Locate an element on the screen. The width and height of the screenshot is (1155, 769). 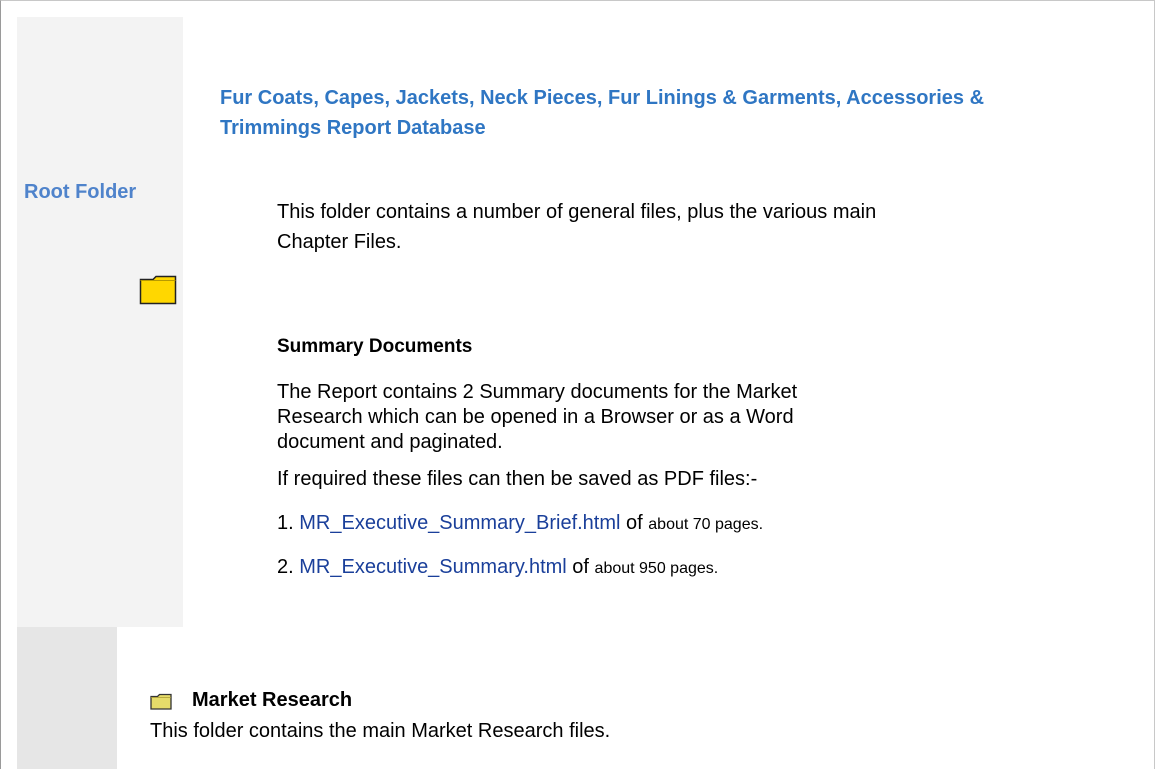
executive-summary-brief-link: MR_Executive_Summary_Brief.html is located at coordinates (459, 523).